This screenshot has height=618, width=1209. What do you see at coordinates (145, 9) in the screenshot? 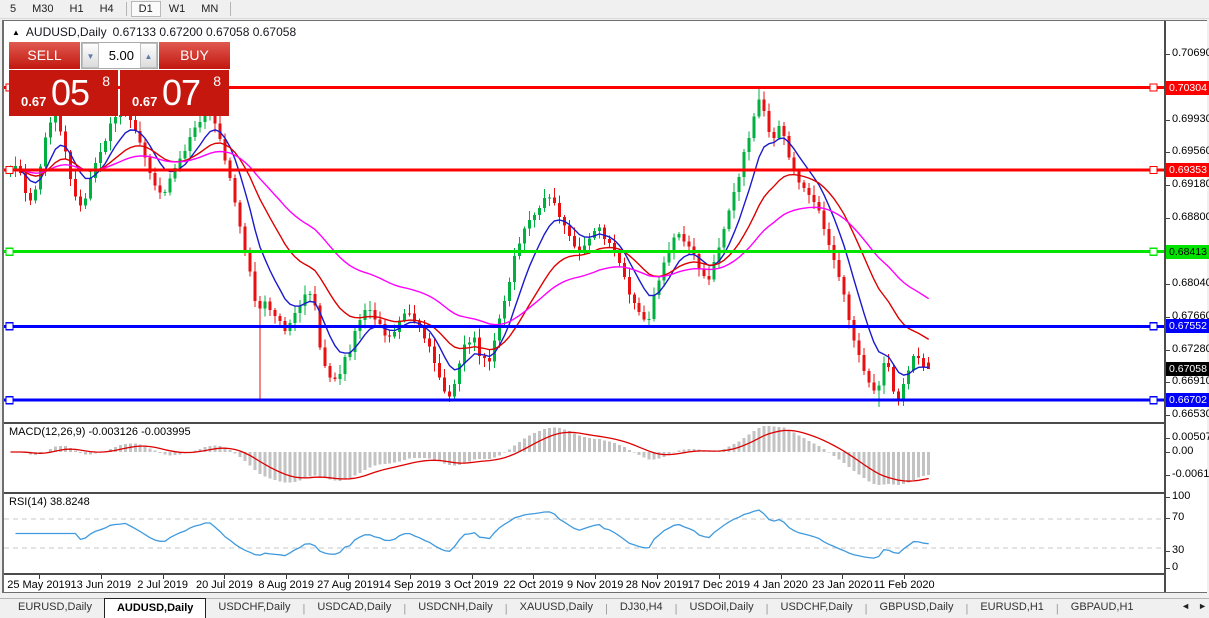
I see `timeframe-d1: D1` at bounding box center [145, 9].